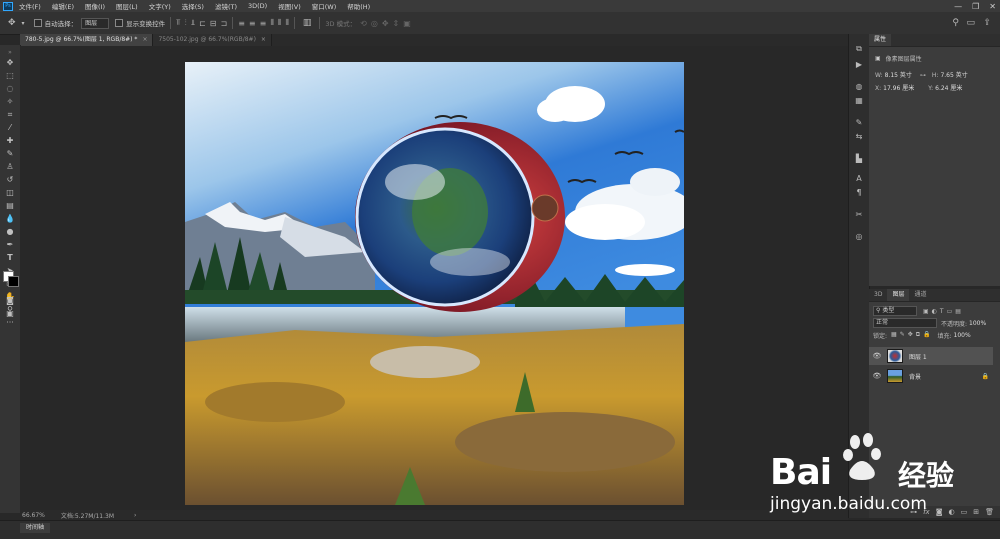 This screenshot has height=539, width=1000. What do you see at coordinates (977, 323) in the screenshot?
I see `opacity-field: 100%` at bounding box center [977, 323].